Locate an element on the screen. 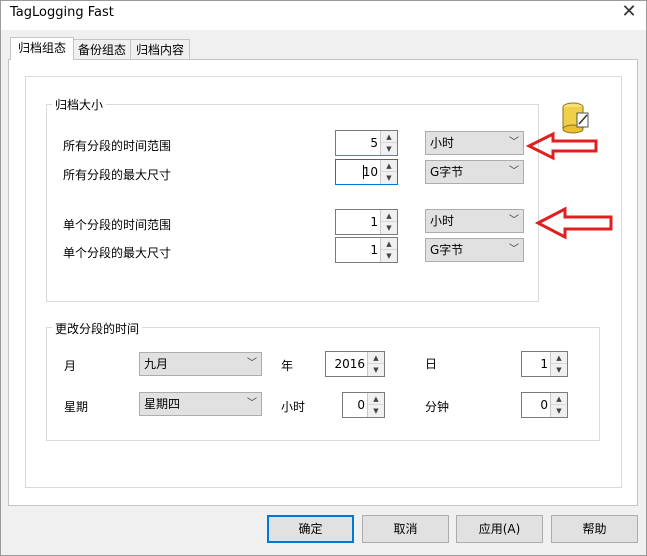 This screenshot has width=647, height=556. day-spinner: 1 ▲ ▼ is located at coordinates (544, 364).